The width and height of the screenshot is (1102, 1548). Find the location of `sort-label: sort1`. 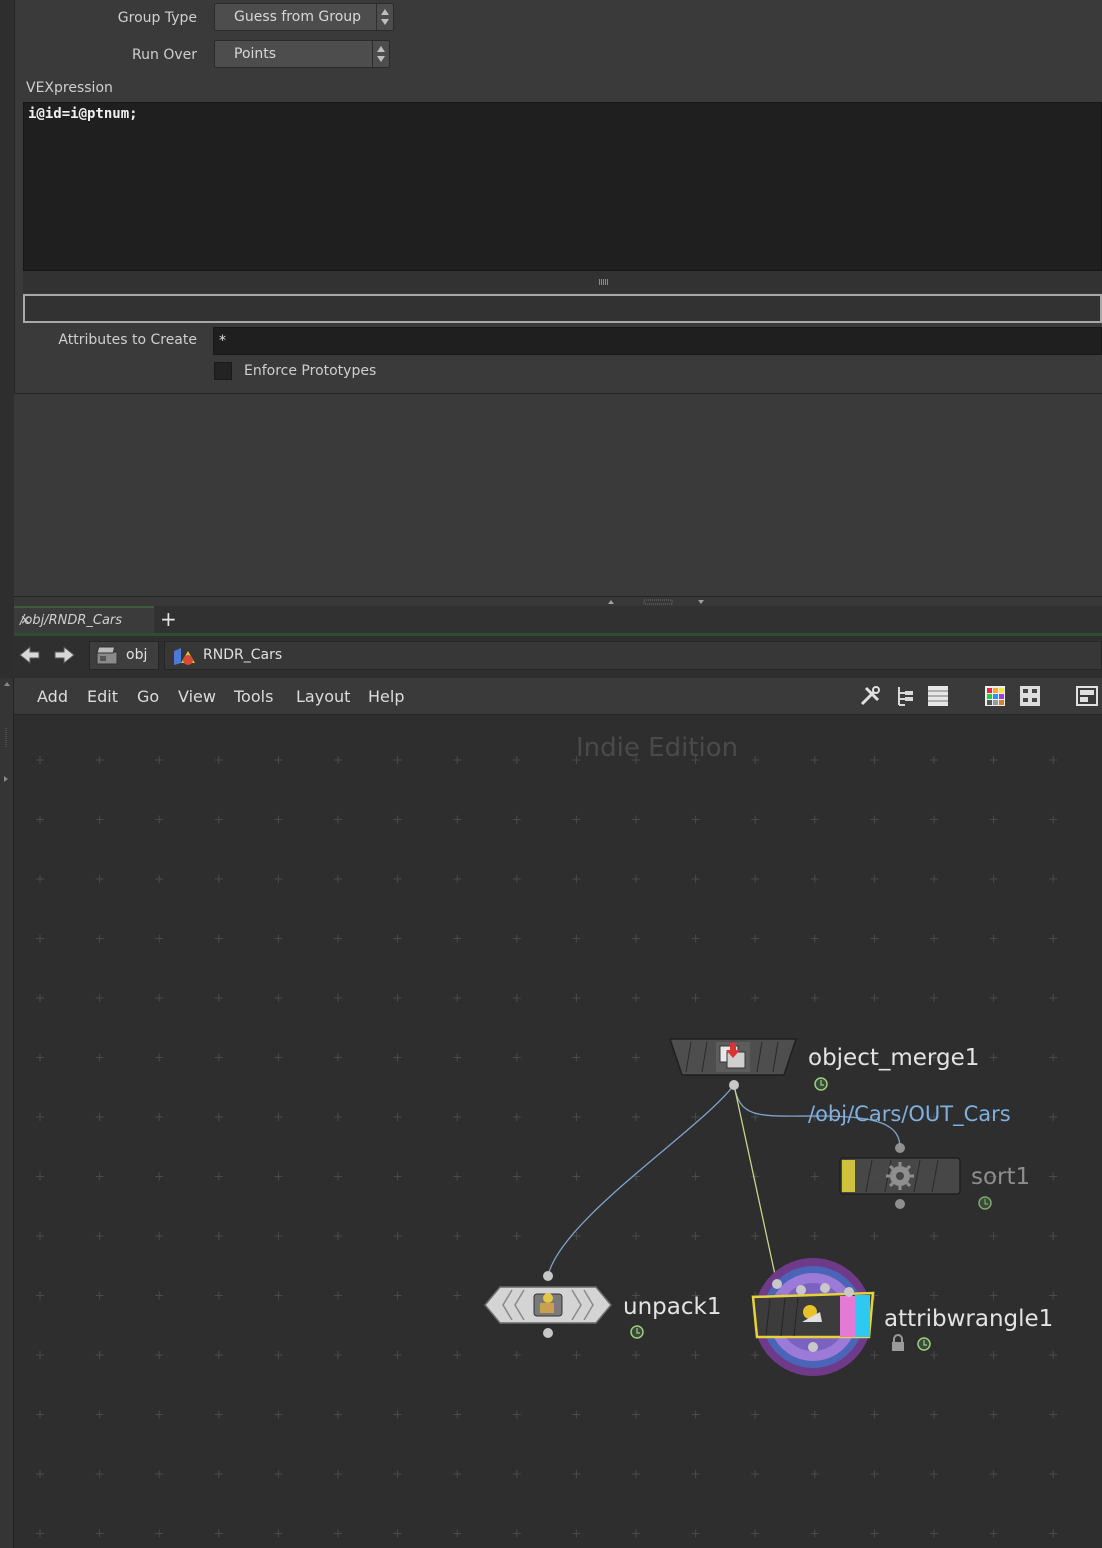

sort-label: sort1 is located at coordinates (1000, 1177).